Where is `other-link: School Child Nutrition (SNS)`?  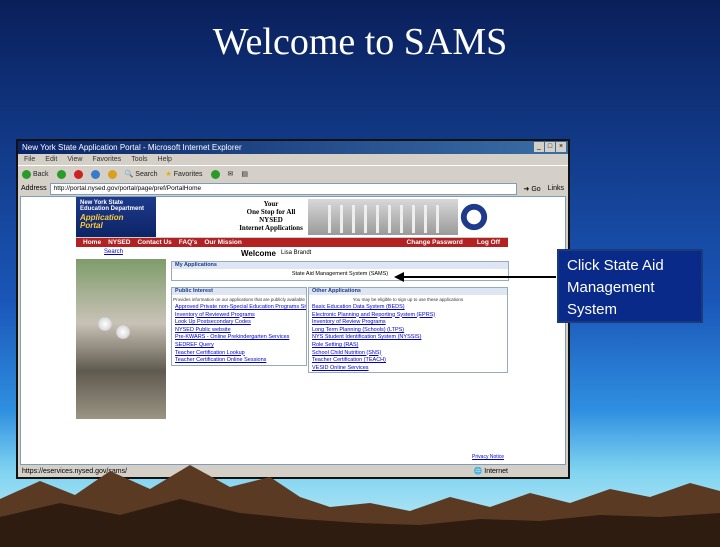 other-link: School Child Nutrition (SNS) is located at coordinates (408, 354).